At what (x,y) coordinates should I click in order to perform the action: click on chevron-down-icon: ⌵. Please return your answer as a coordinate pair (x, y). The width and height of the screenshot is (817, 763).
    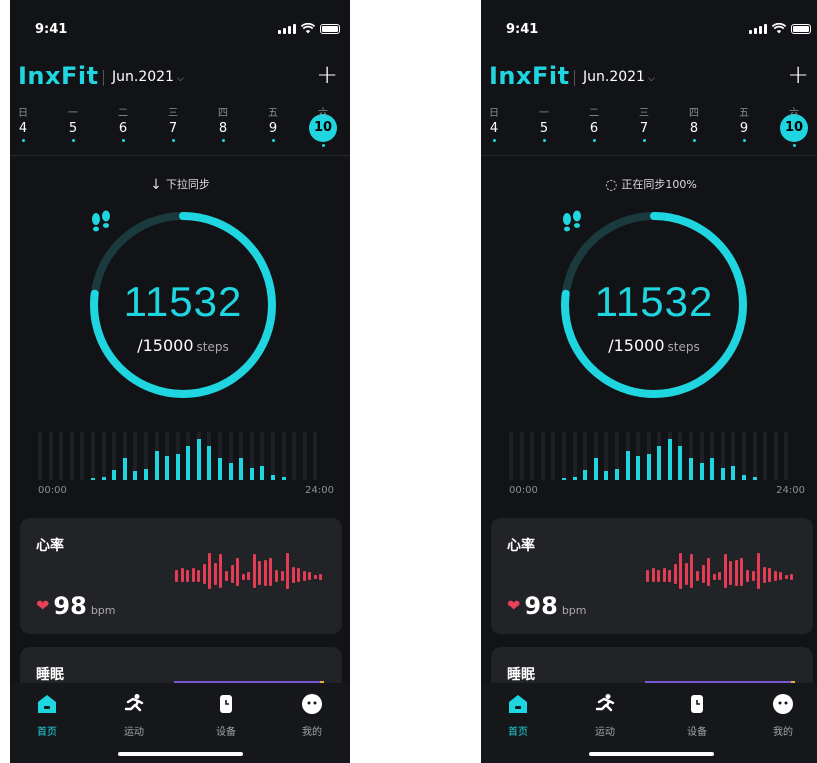
    Looking at the image, I should click on (180, 79).